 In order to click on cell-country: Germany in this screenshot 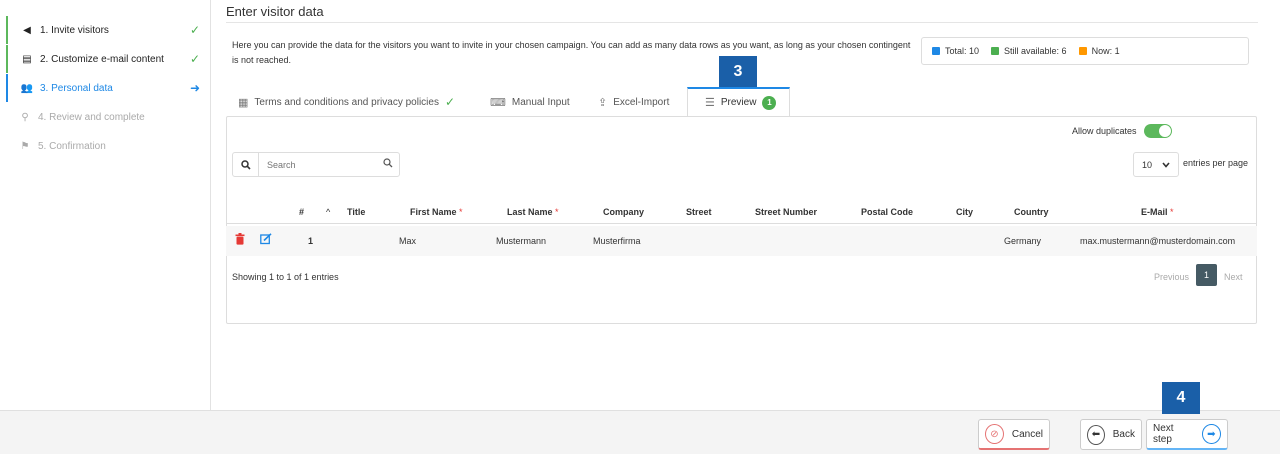, I will do `click(1023, 241)`.